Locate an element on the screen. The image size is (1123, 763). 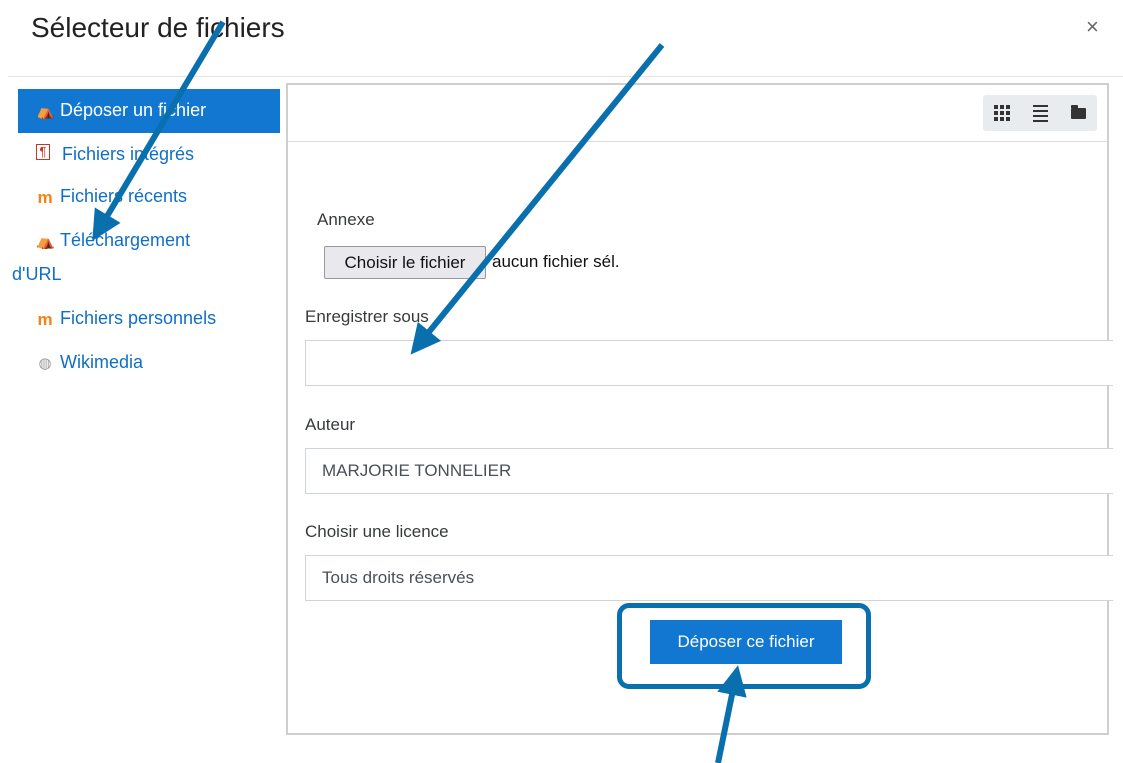
sidebar-item-label: Téléchargement is located at coordinates (125, 240).